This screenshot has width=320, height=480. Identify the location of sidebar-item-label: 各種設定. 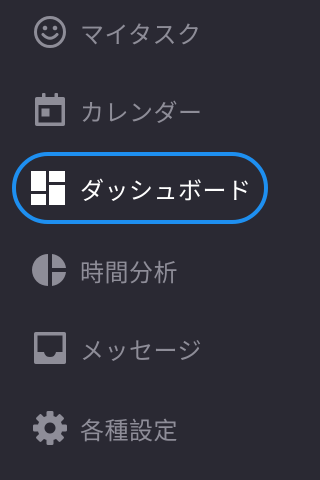
(129, 430).